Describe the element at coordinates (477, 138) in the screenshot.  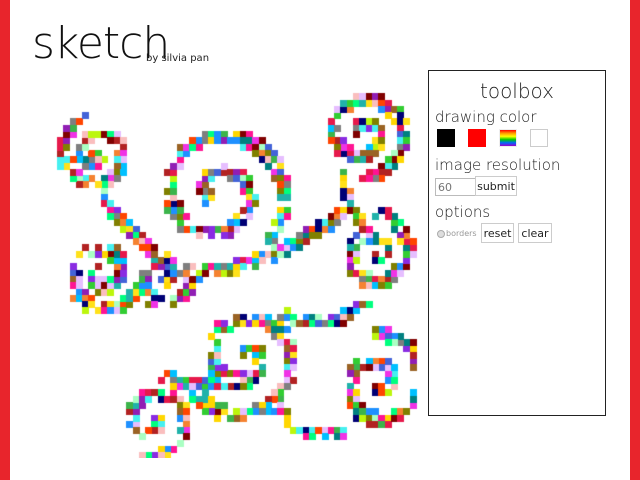
I see `swatch-red` at that location.